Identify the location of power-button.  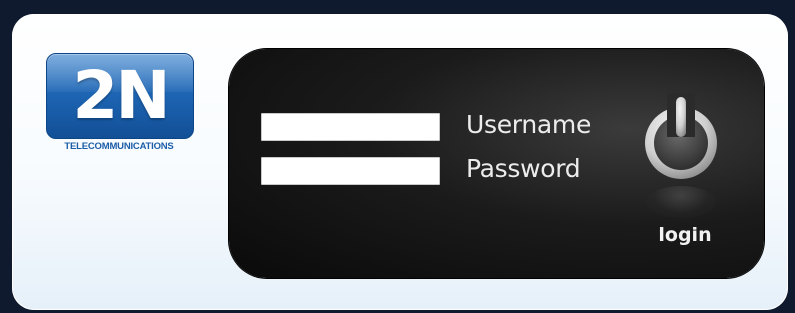
(681, 138).